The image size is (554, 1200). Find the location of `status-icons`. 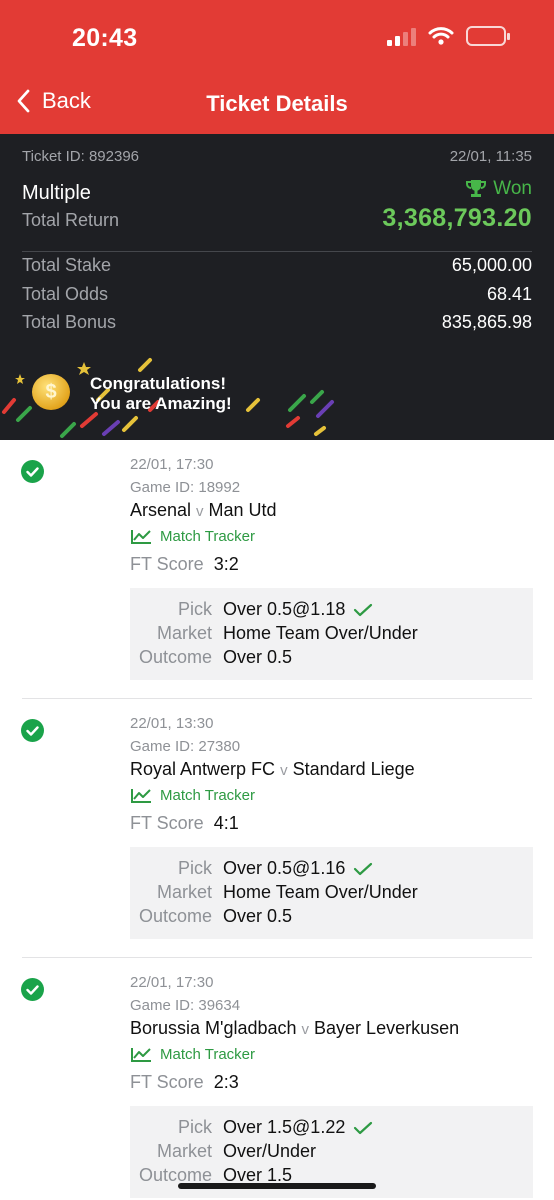

status-icons is located at coordinates (448, 36).